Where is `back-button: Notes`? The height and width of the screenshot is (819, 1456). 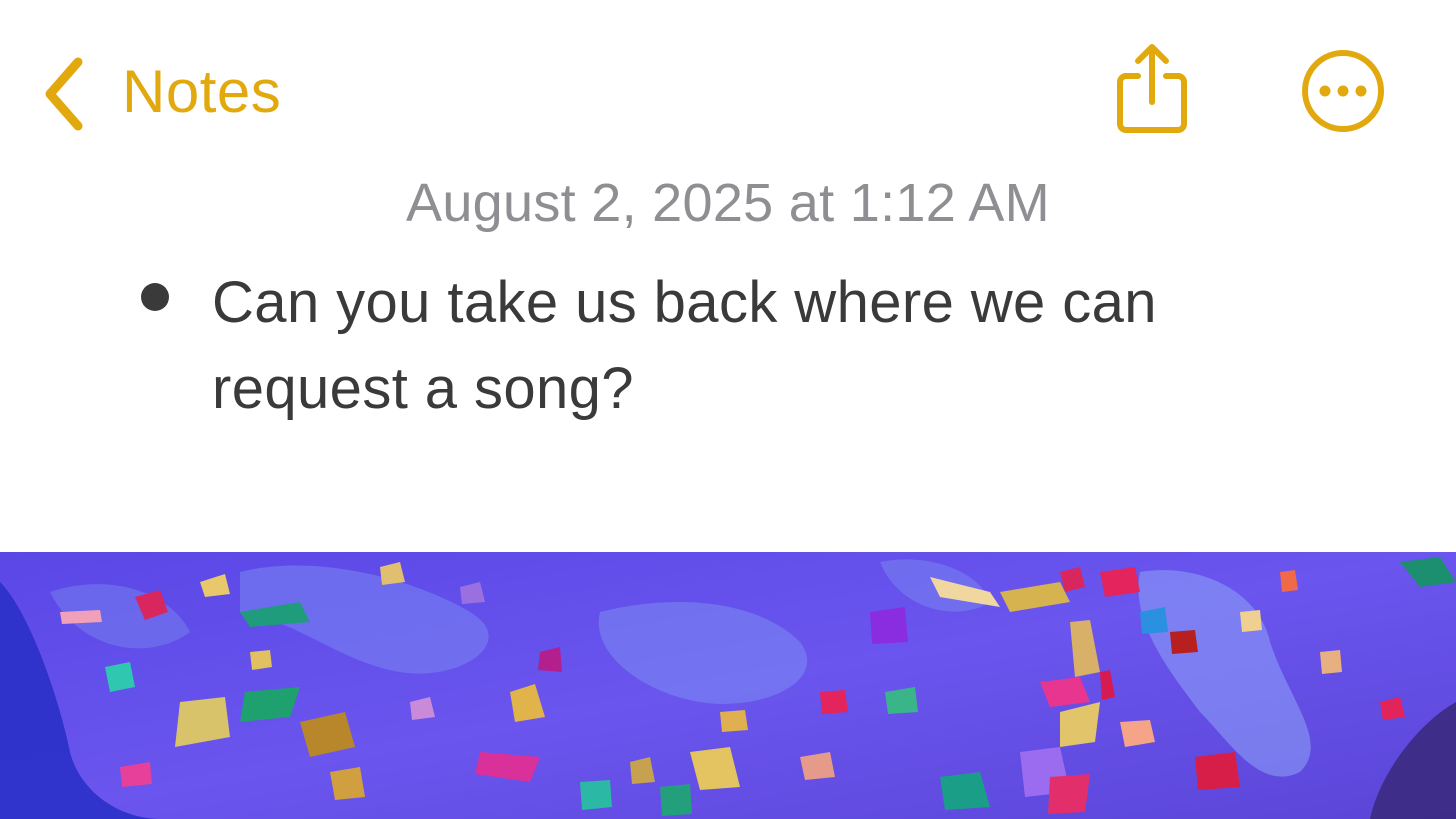
back-button: Notes is located at coordinates (158, 92).